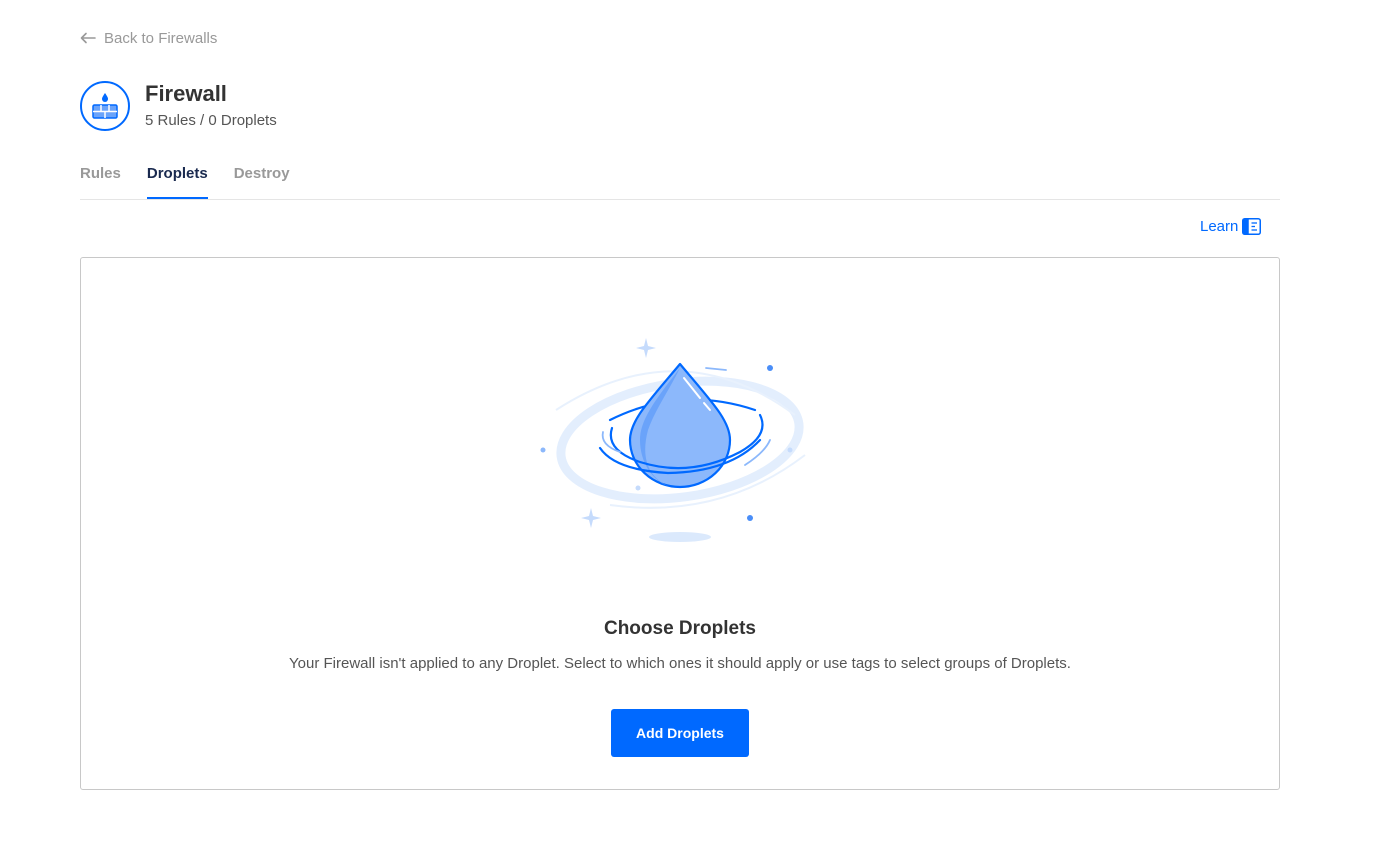  I want to click on add-droplets-button: Add Droplets, so click(680, 733).